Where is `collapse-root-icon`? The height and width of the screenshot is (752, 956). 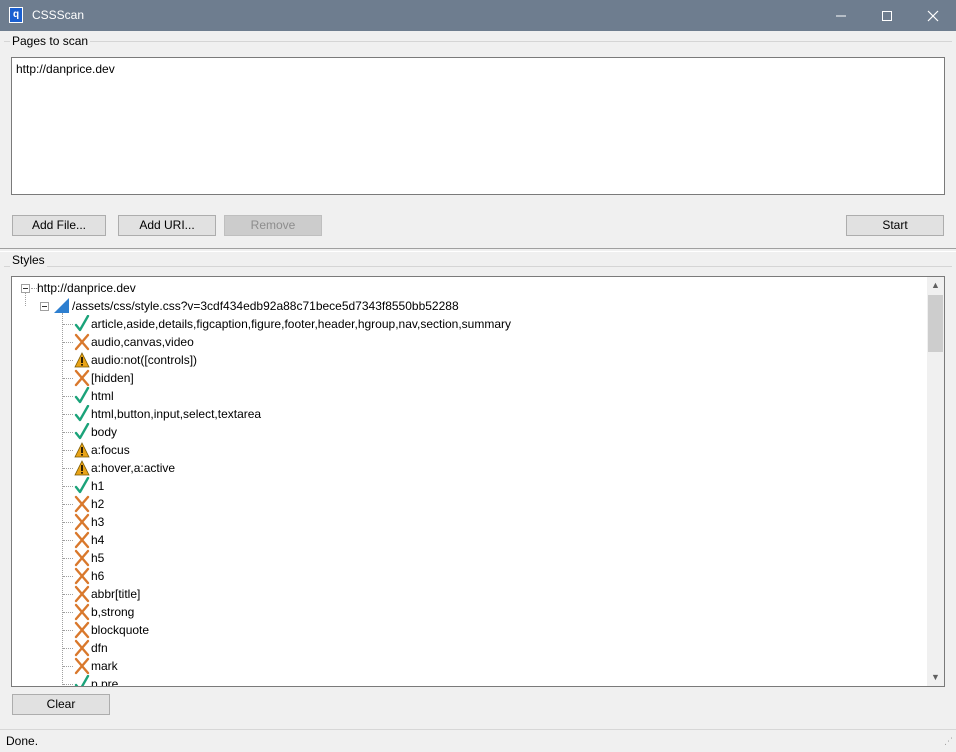 collapse-root-icon is located at coordinates (25, 288).